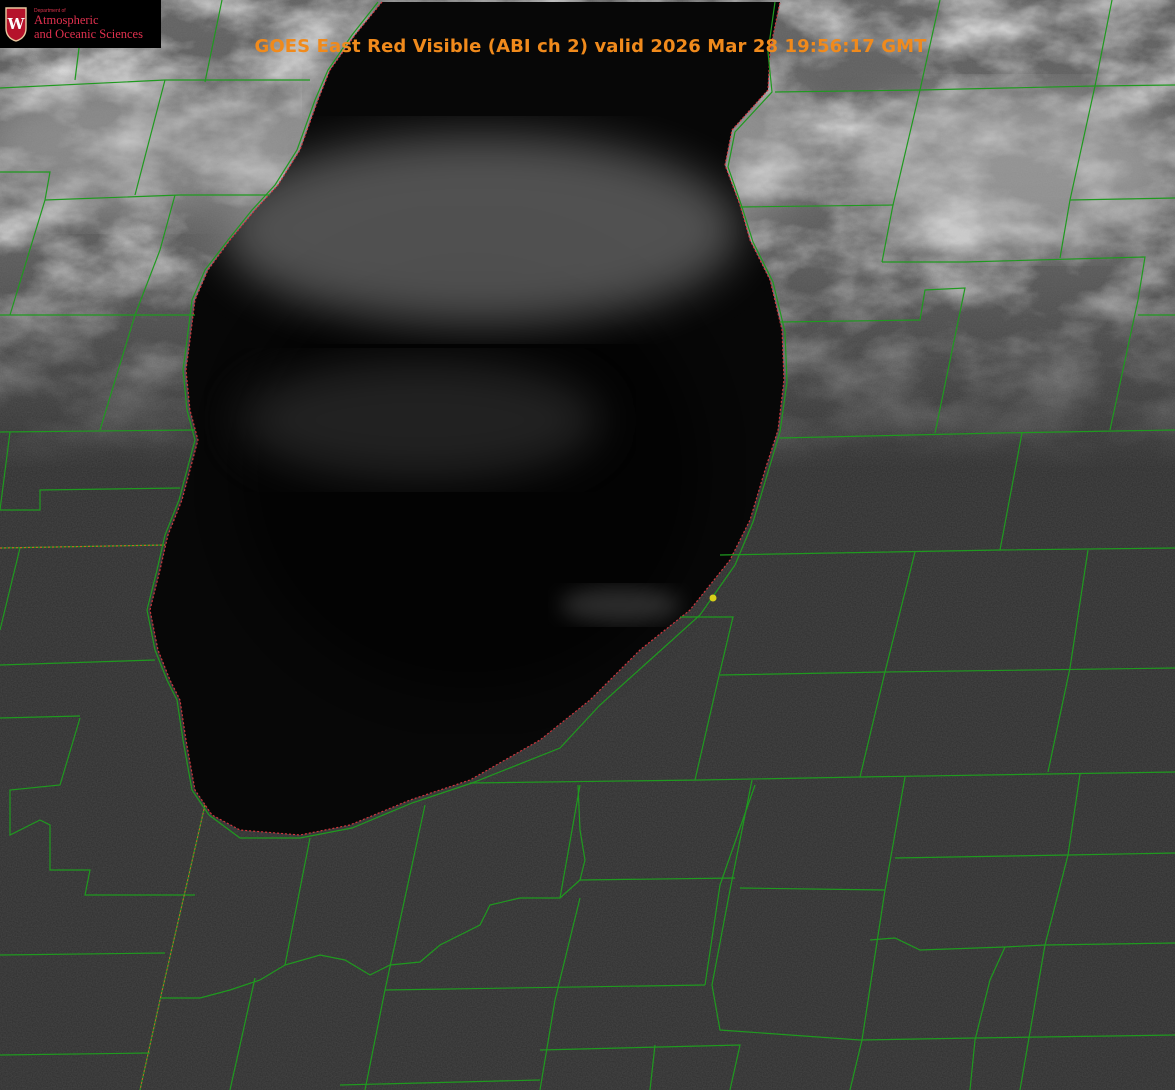 Image resolution: width=1175 pixels, height=1090 pixels. I want to click on cloud-over-lake, so click(480, 230).